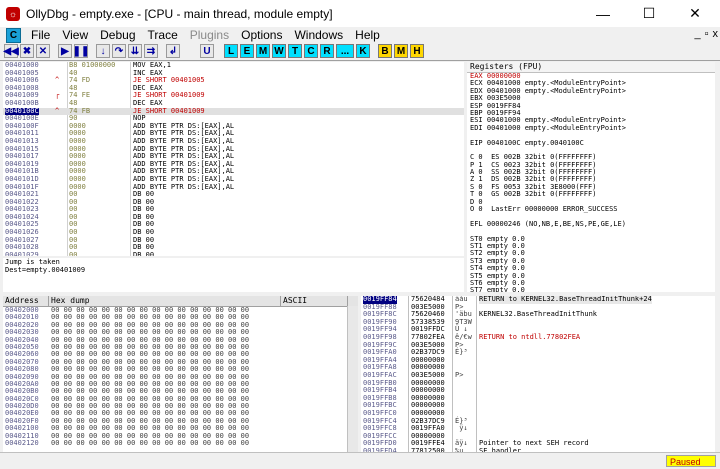 The height and width of the screenshot is (469, 720). Describe the element at coordinates (314, 301) in the screenshot. I see `dump-header-ascii: ASCII` at that location.